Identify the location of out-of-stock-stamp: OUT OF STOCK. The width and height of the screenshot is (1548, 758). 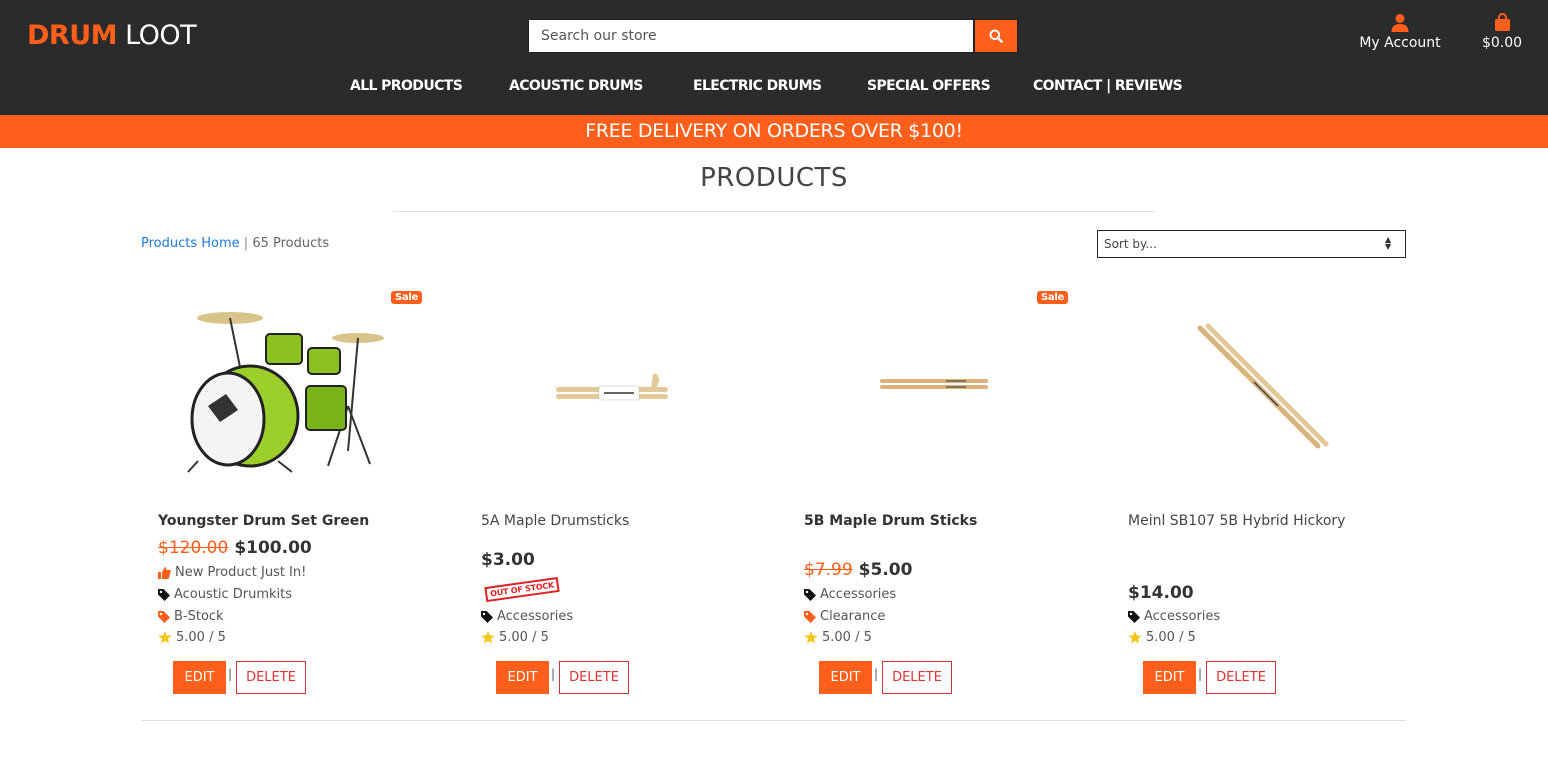
(522, 589).